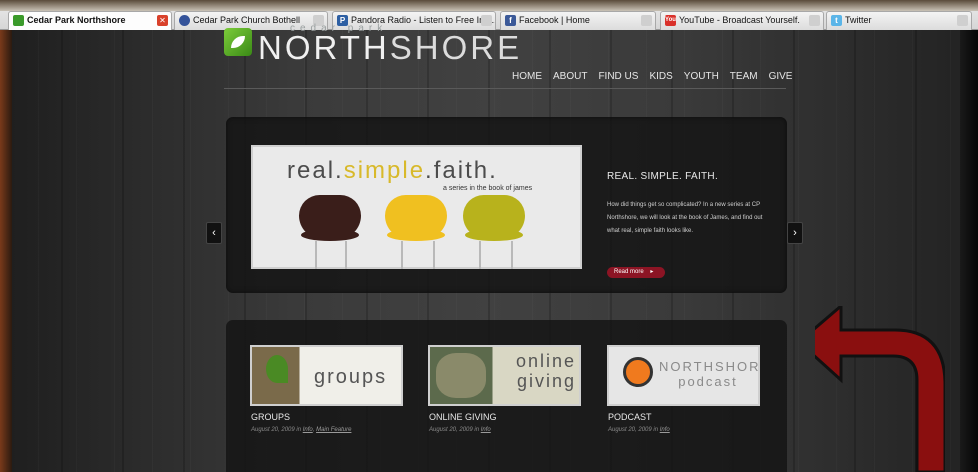 This screenshot has width=978, height=472. What do you see at coordinates (701, 76) in the screenshot?
I see `nav-youth: YOUTH` at bounding box center [701, 76].